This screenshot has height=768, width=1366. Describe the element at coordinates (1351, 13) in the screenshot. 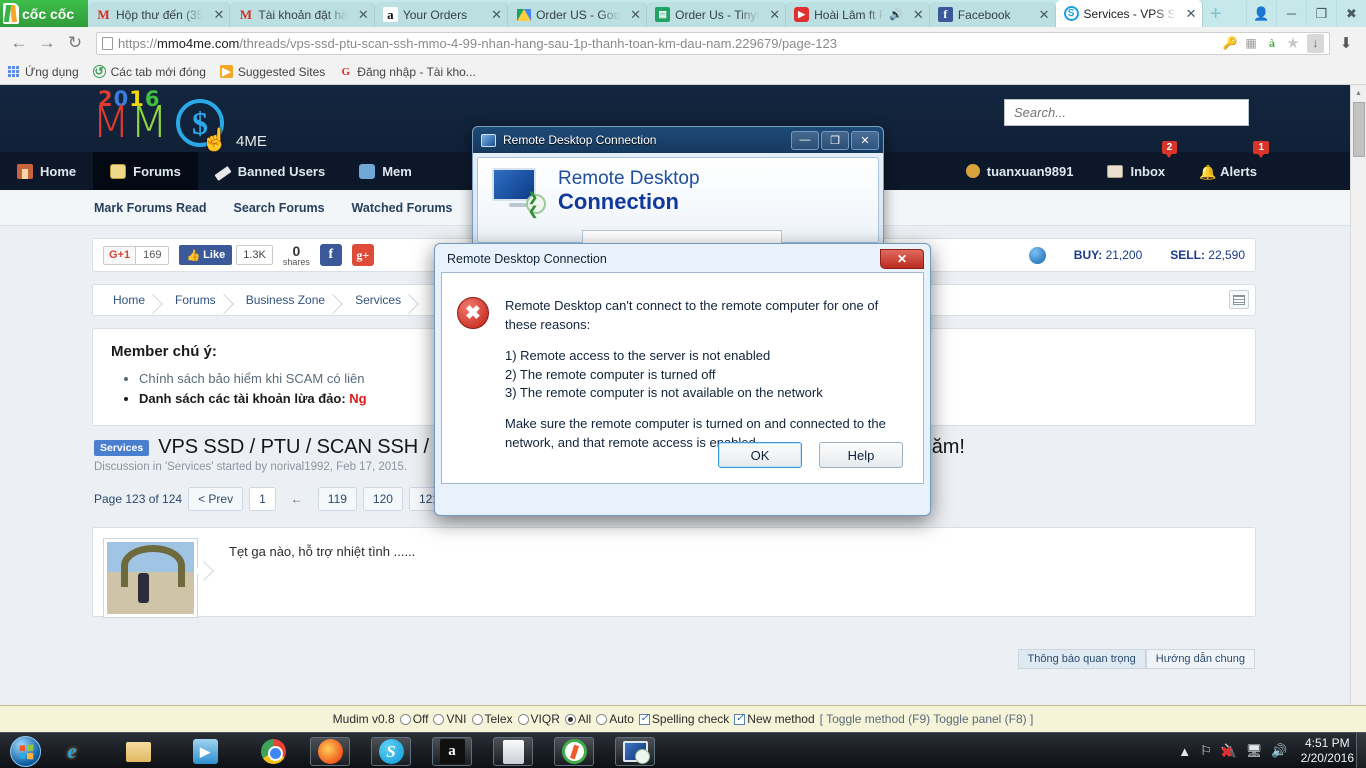

I see `close-window-button: ✖` at that location.